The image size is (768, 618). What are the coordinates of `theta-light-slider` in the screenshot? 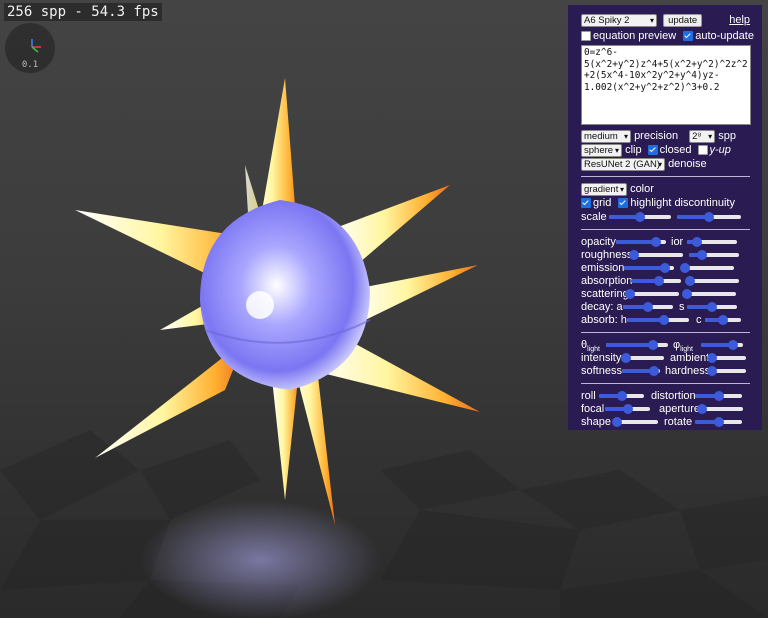 It's located at (637, 345).